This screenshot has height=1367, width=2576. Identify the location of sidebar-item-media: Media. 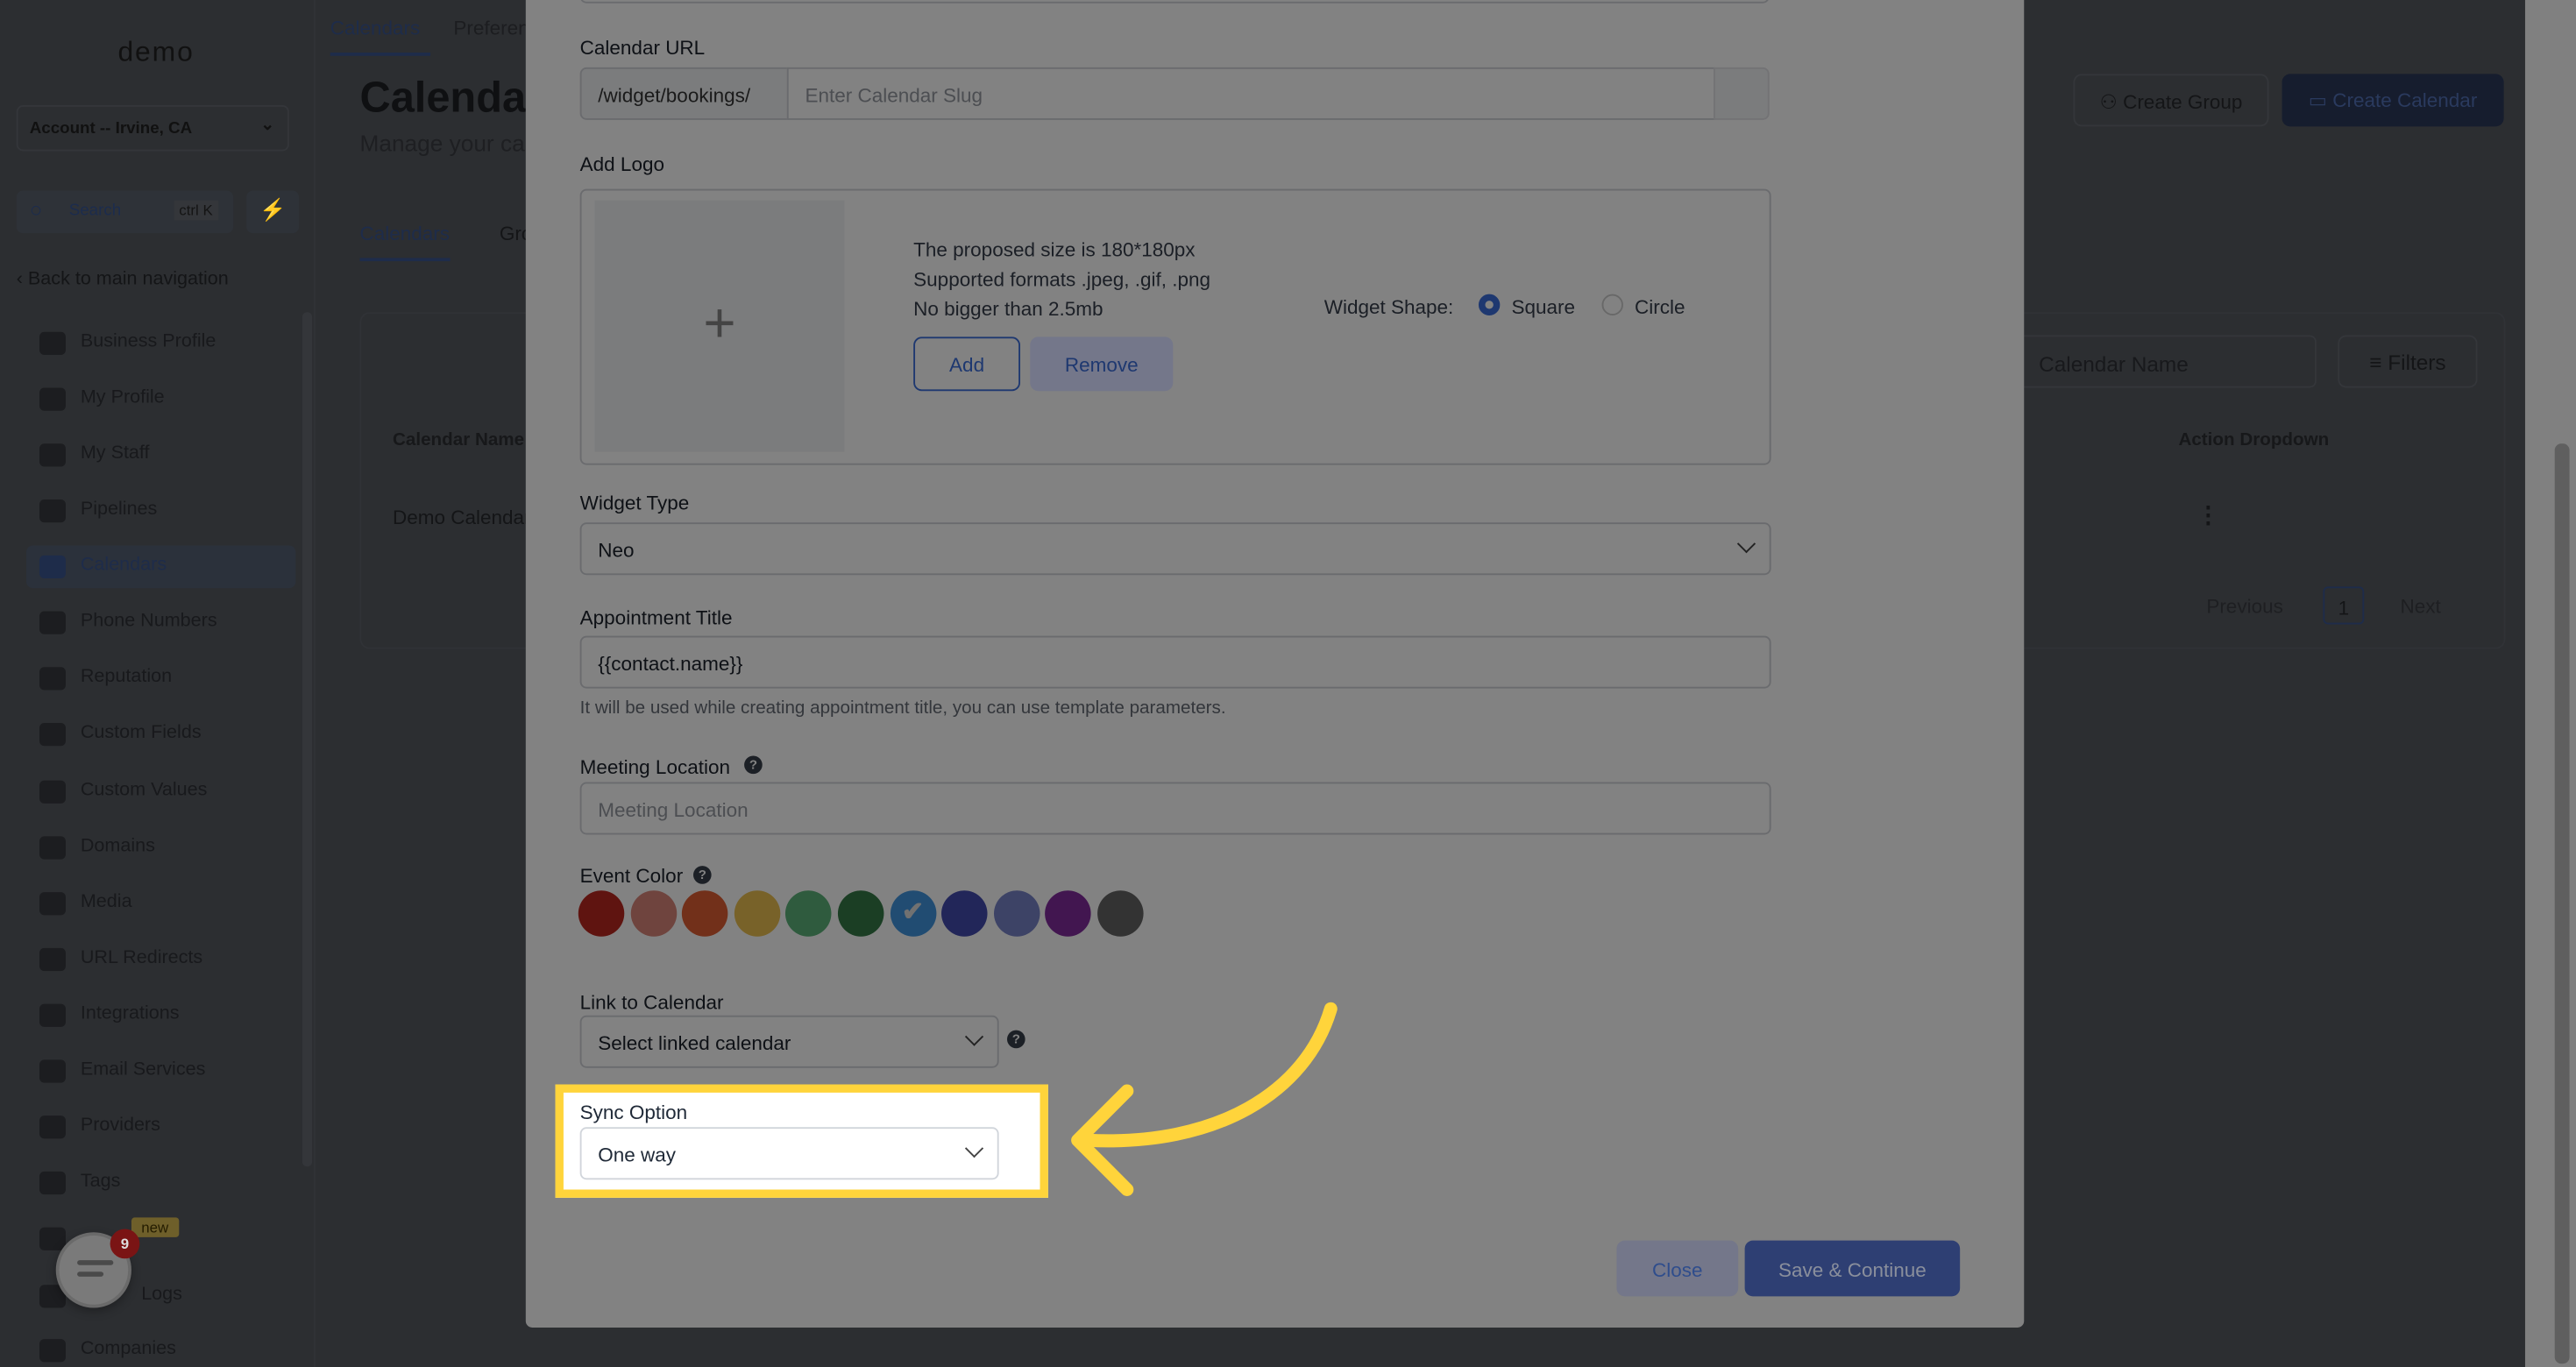
(160, 903).